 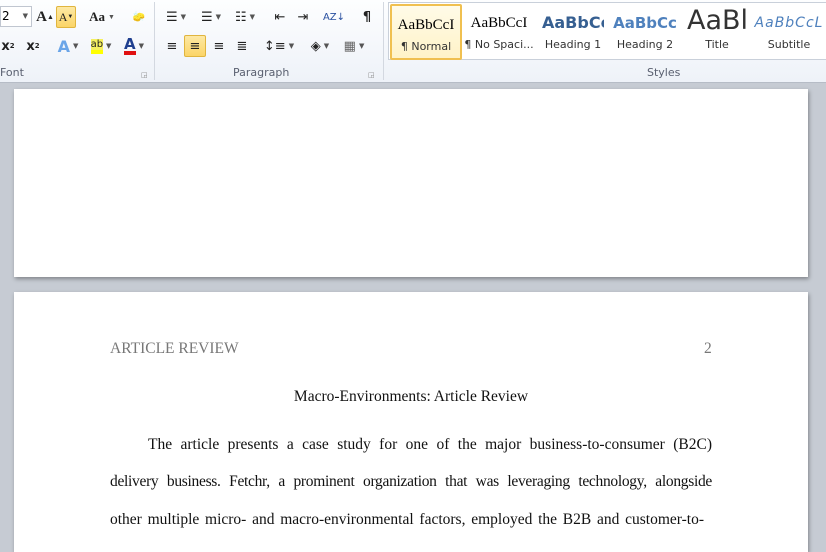 What do you see at coordinates (717, 44) in the screenshot?
I see `style-name: Title` at bounding box center [717, 44].